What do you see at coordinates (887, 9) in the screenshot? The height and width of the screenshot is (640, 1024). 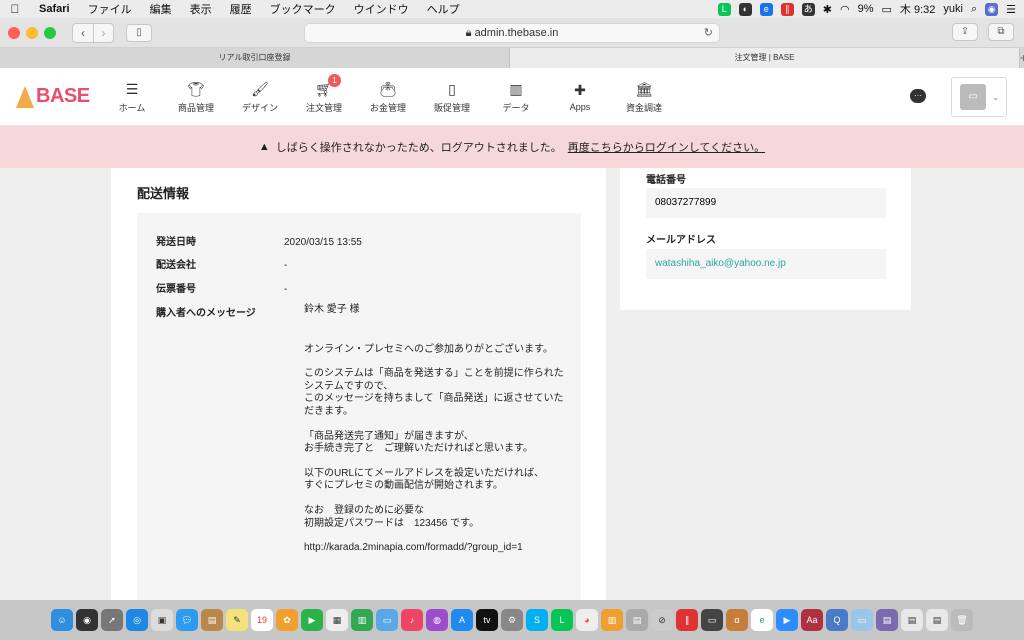 I see `battery-icon: ▭` at bounding box center [887, 9].